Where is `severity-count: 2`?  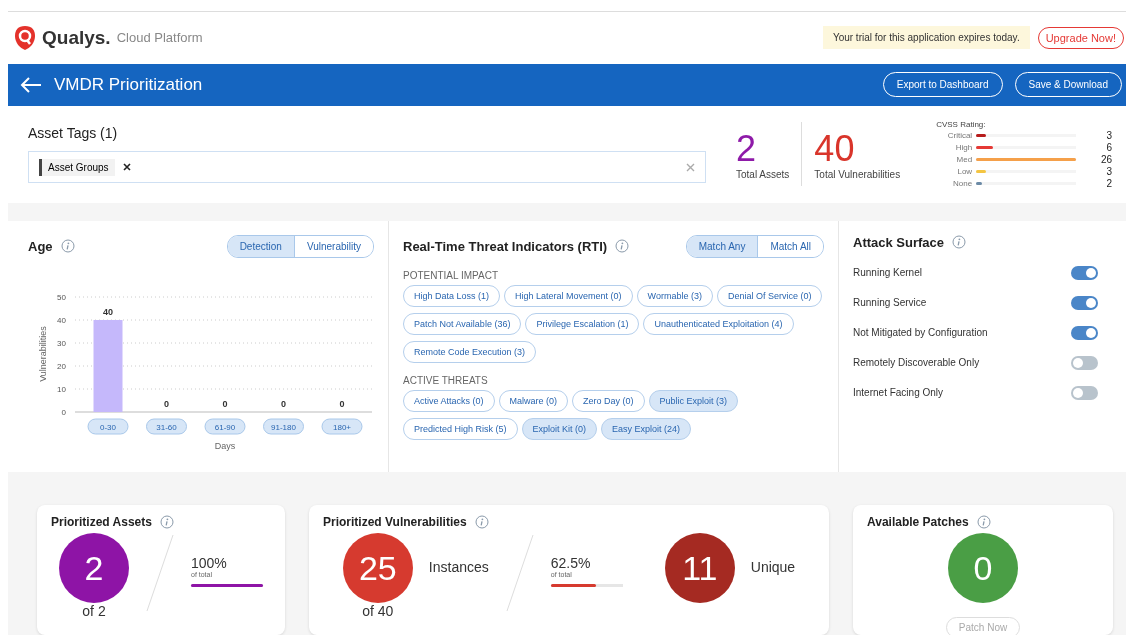
severity-count: 2 is located at coordinates (1108, 183).